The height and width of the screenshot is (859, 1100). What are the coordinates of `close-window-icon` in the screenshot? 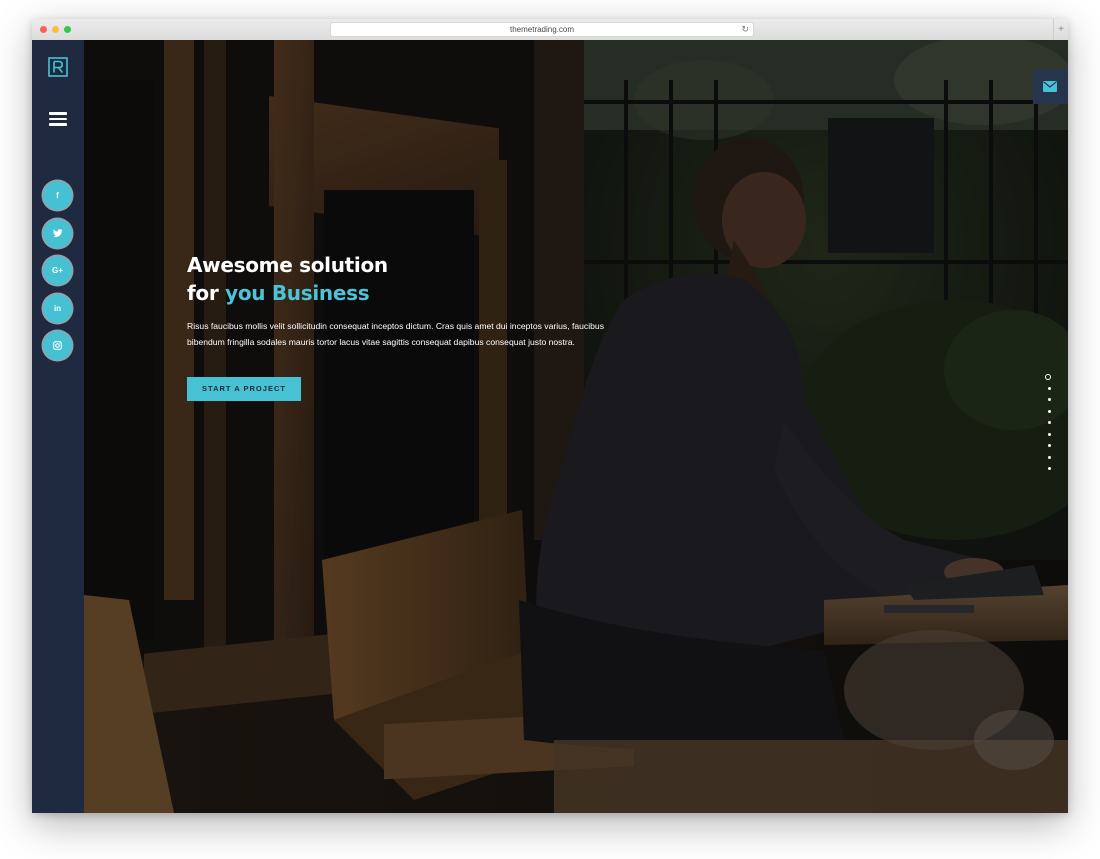 It's located at (43, 29).